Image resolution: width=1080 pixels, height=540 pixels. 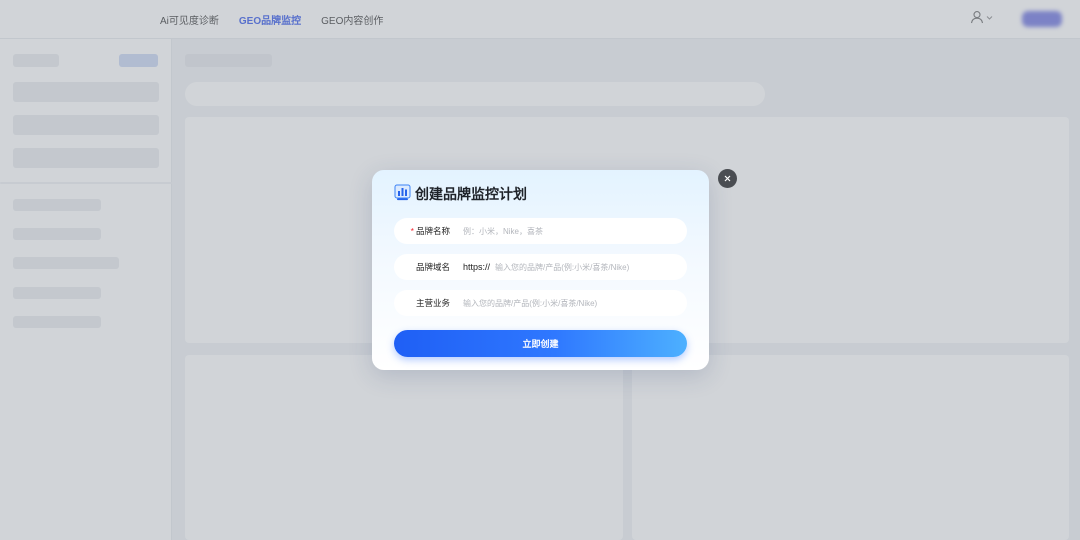 What do you see at coordinates (575, 231) in the screenshot?
I see `brand-name-input` at bounding box center [575, 231].